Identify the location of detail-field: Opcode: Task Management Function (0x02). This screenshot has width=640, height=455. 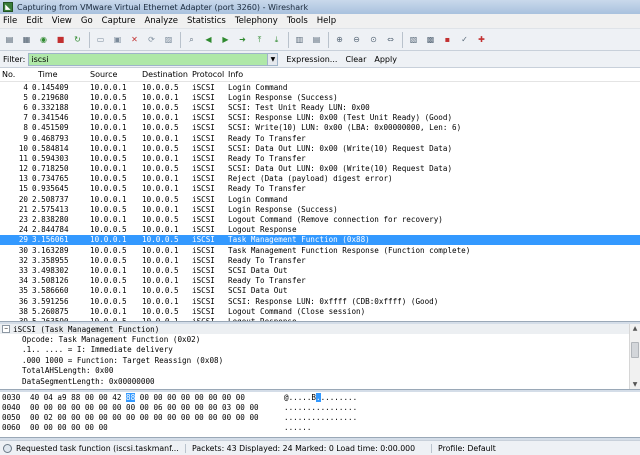
(320, 339).